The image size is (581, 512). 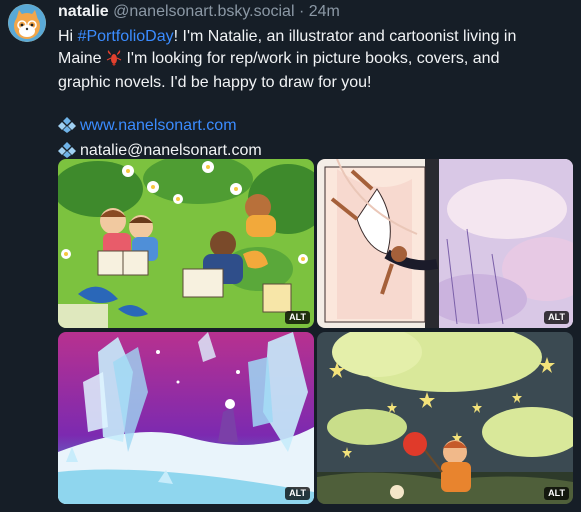 I want to click on image-crystal-landscape: ALT, so click(x=186, y=418).